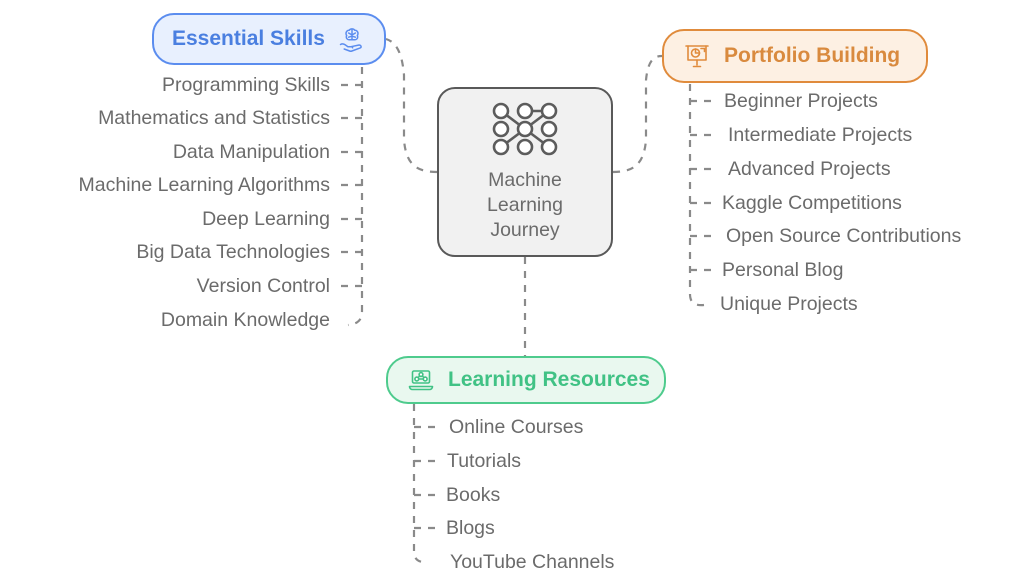 This screenshot has width=1024, height=585. I want to click on leaf-essential-7: Domain Knowledge, so click(245, 320).